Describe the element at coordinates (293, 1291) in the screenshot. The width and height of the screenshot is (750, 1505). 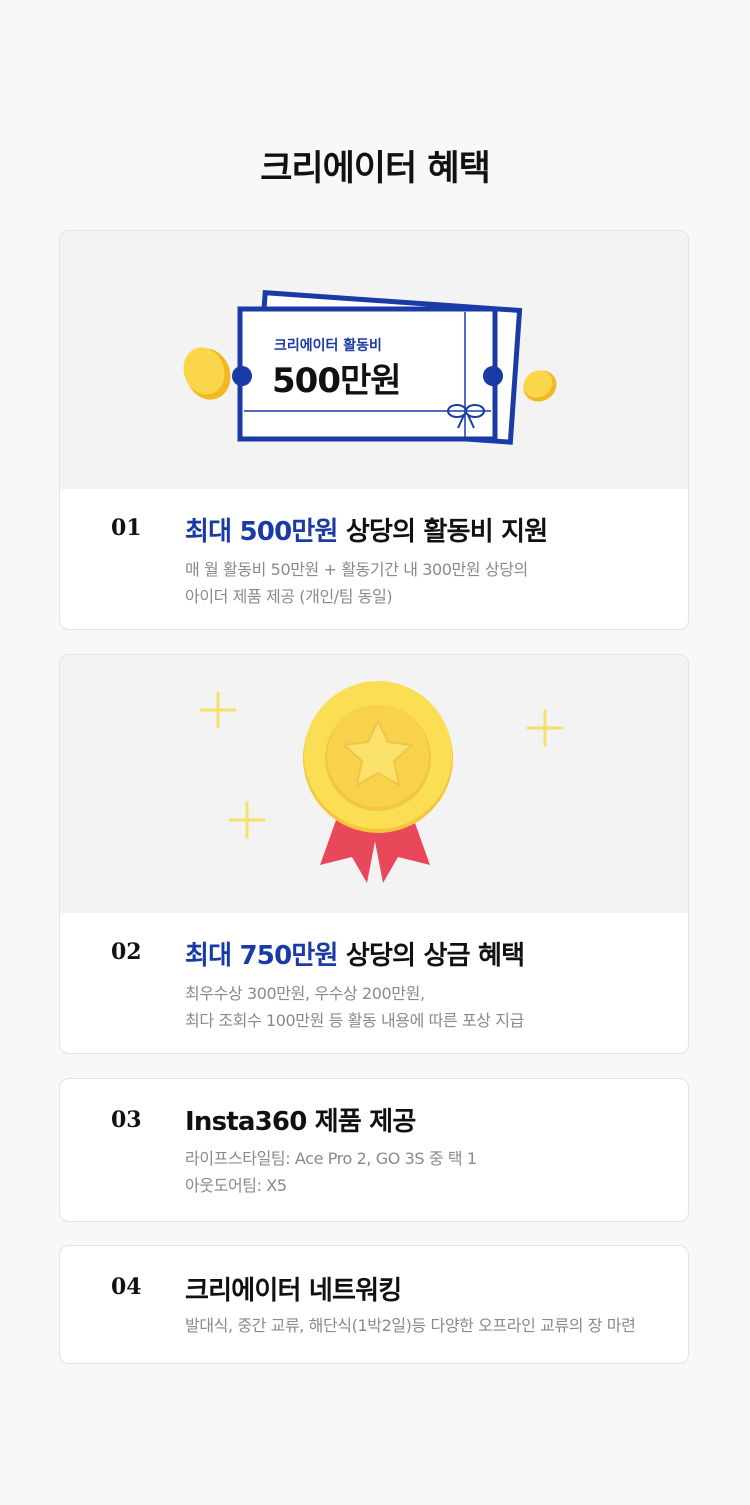
I see `headline-rest: 크리에이터 네트워킹` at that location.